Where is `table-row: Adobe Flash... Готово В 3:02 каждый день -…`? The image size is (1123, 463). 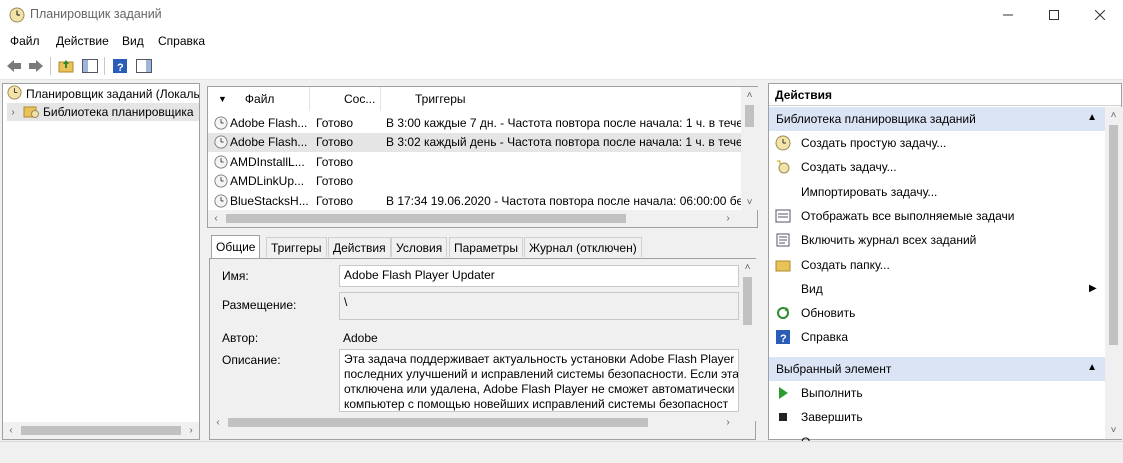
table-row: Adobe Flash... Готово В 3:02 каждый день -… is located at coordinates (475, 142).